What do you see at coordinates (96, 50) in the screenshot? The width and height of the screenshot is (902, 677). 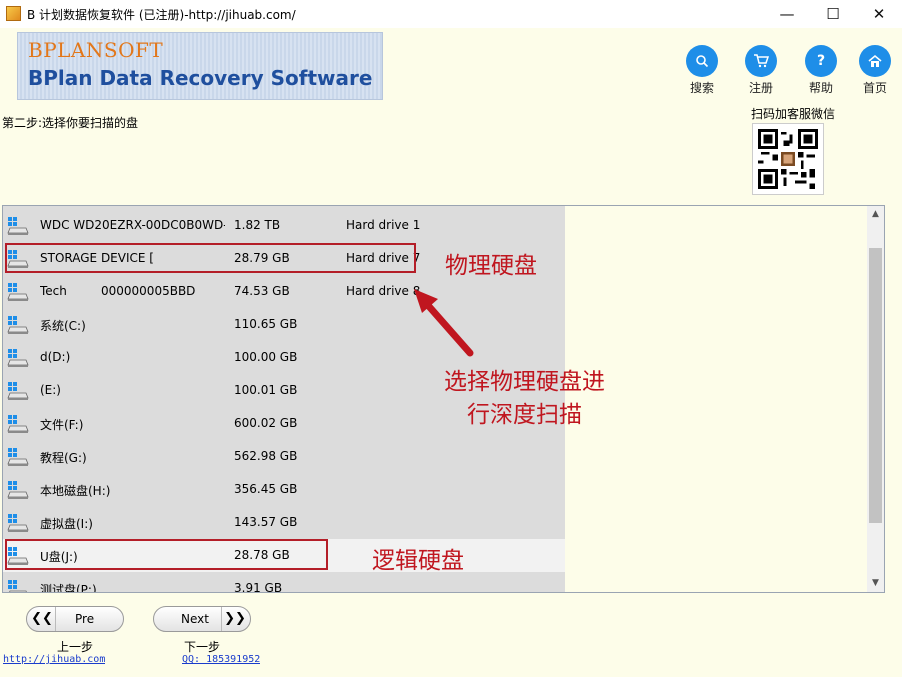 I see `brand-logo: BPLANSOFT` at bounding box center [96, 50].